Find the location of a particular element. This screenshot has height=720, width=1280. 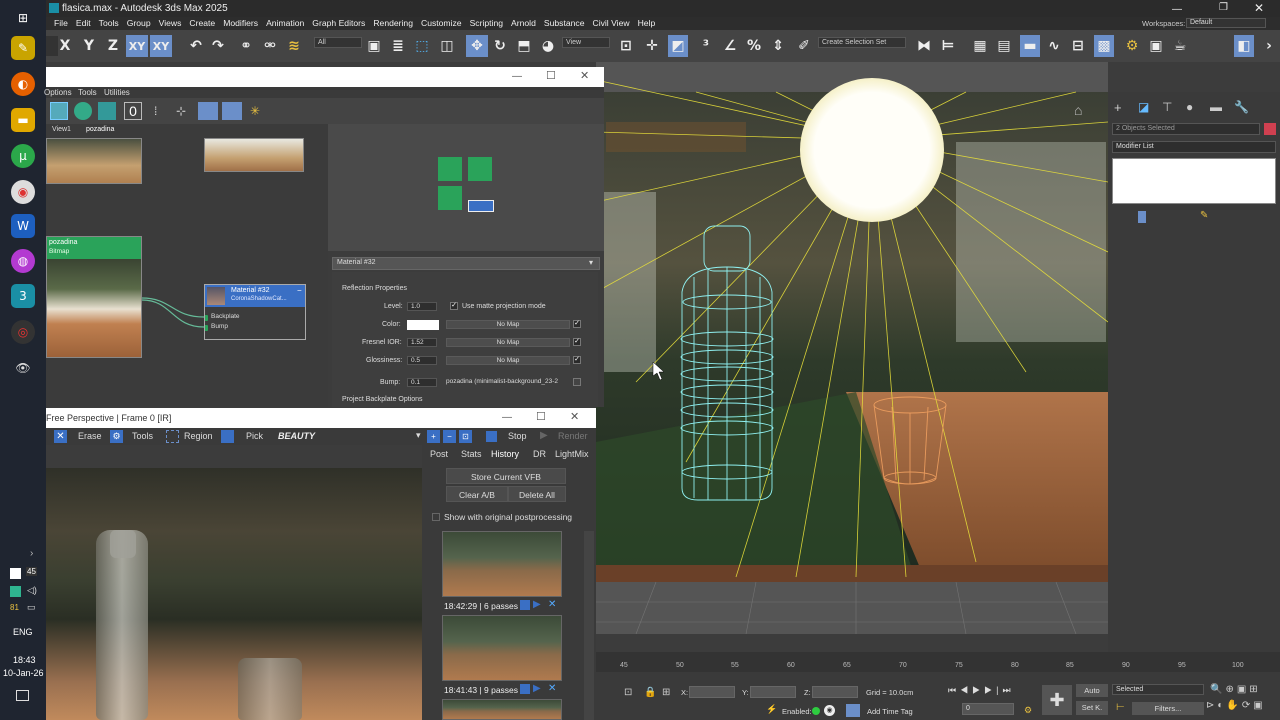

playback-controls: ⏮◀▶▶|⏭ is located at coordinates (981, 690).